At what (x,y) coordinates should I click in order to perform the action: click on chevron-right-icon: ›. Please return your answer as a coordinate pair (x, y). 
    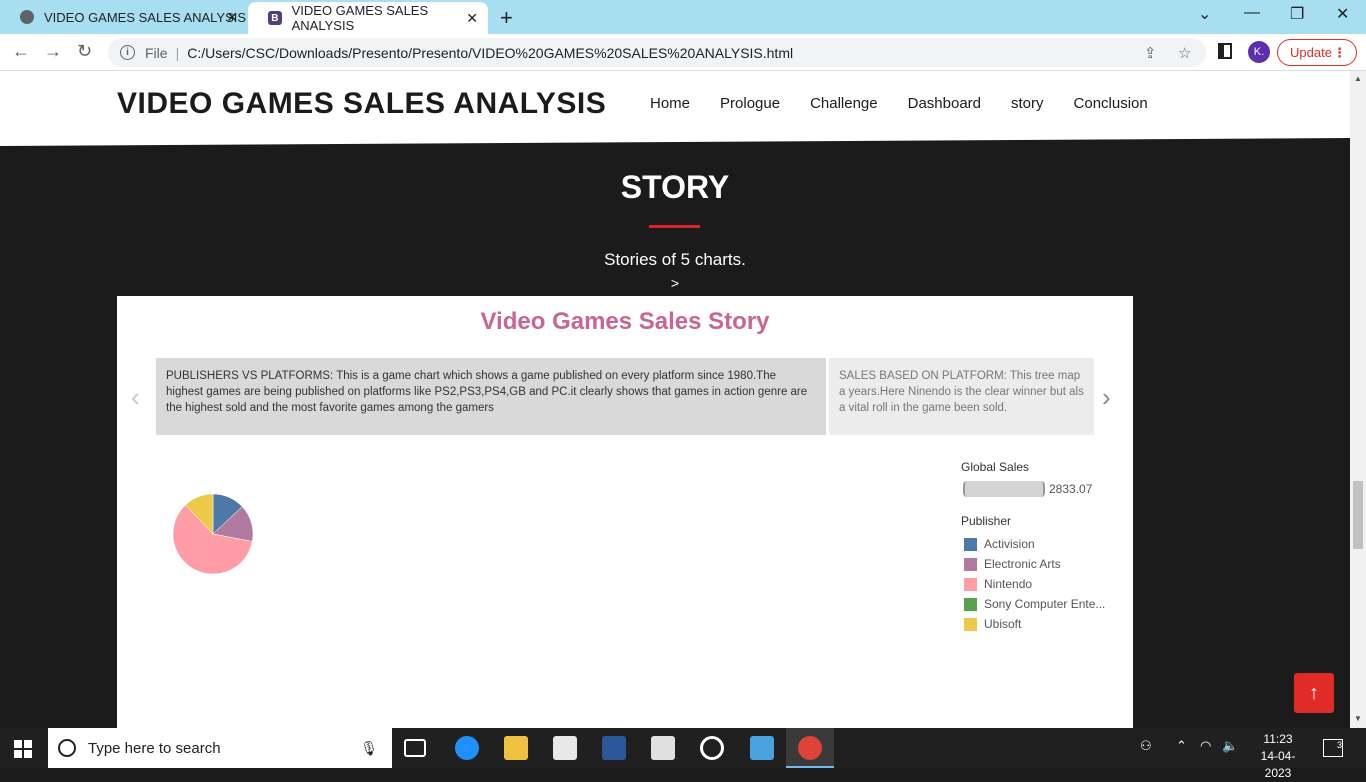
    Looking at the image, I should click on (1106, 397).